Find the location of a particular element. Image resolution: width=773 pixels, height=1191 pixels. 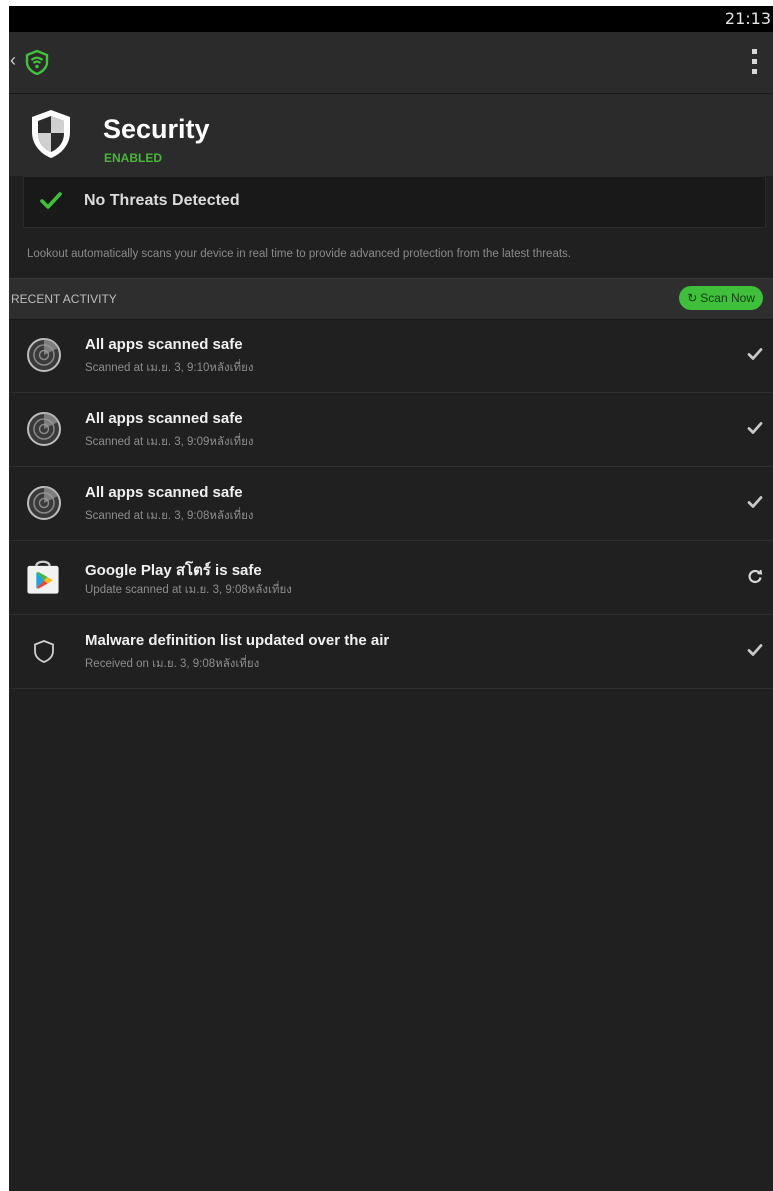

security-title: Security is located at coordinates (156, 129).